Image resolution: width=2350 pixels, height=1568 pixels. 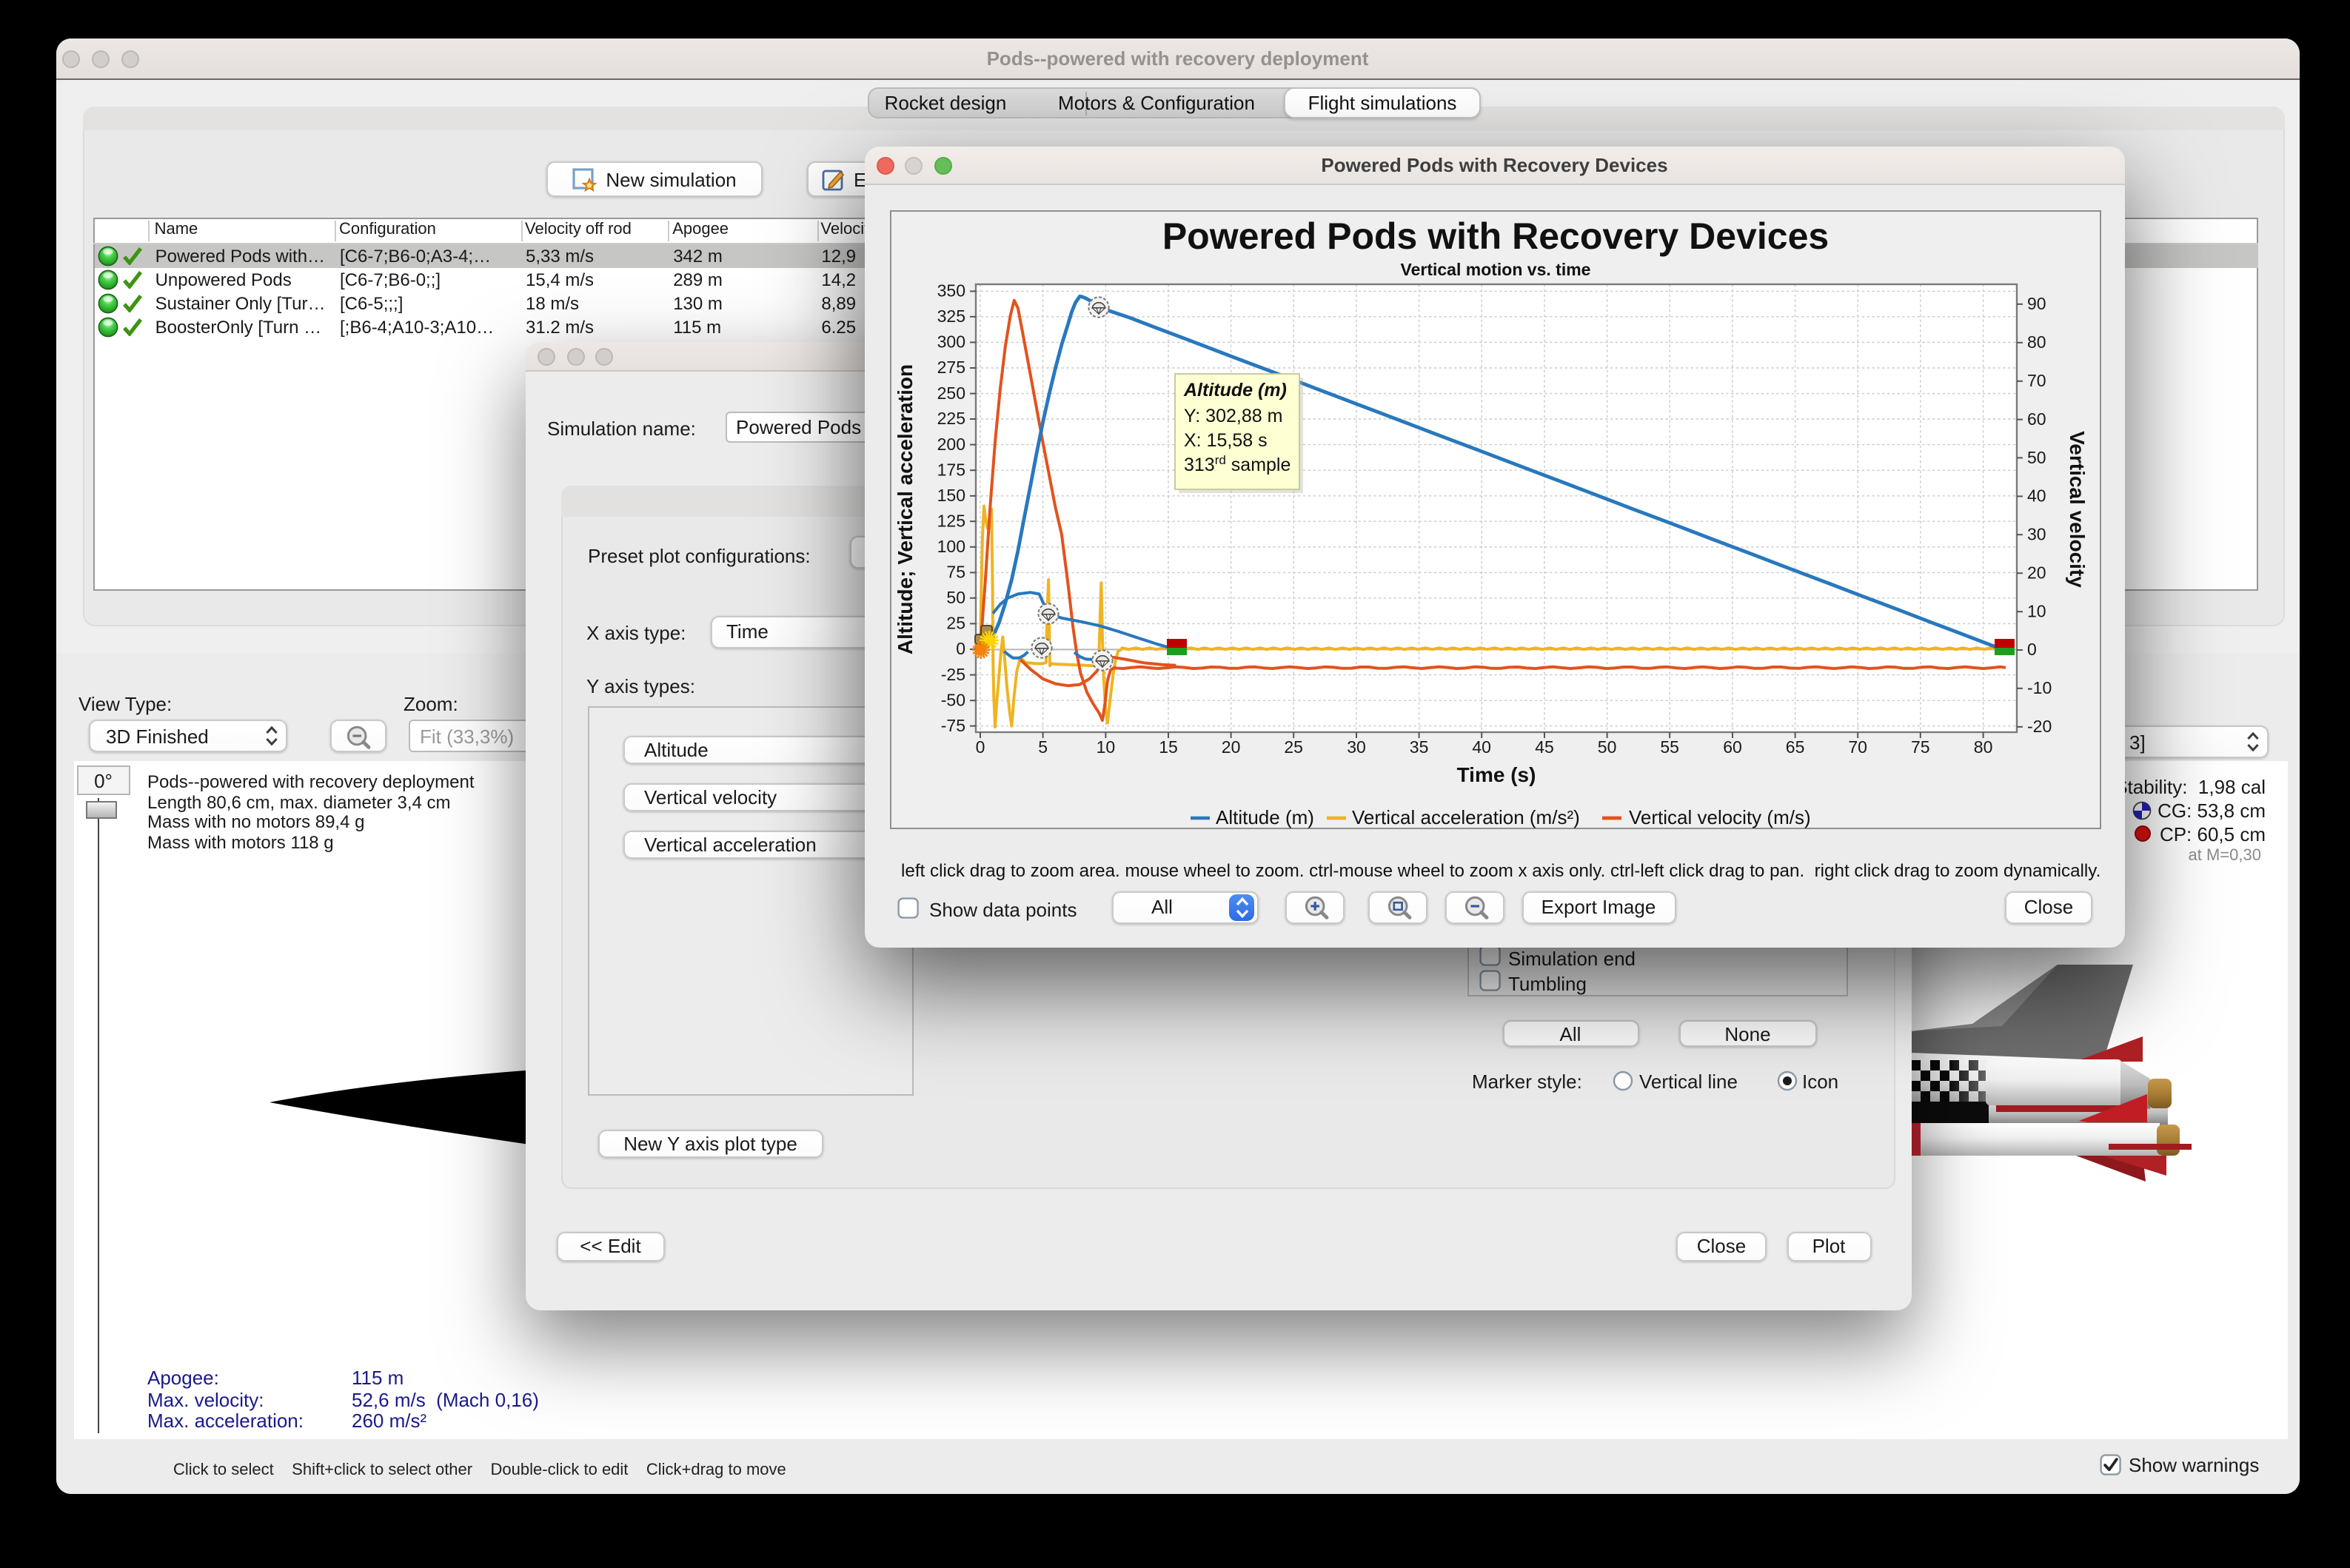 I want to click on svg-text: 175, so click(x=951, y=469).